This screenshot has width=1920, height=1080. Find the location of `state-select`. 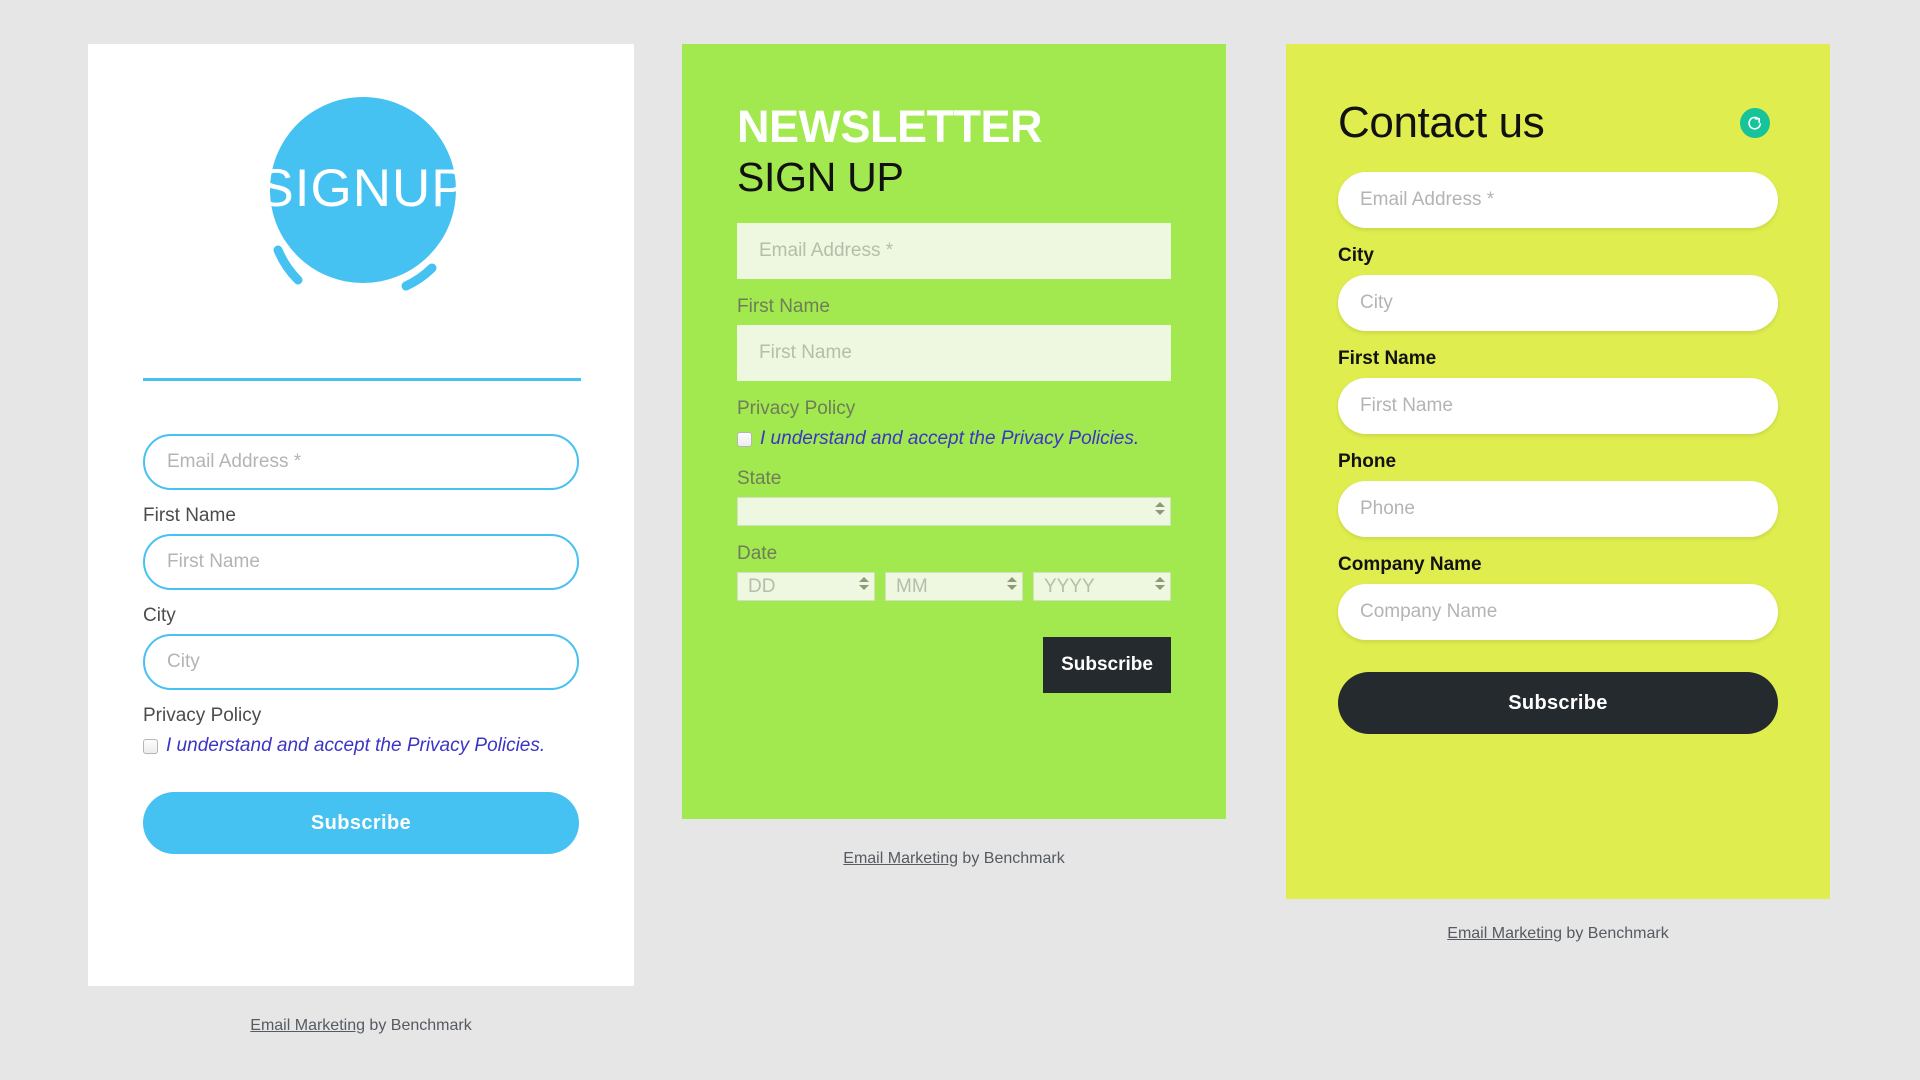

state-select is located at coordinates (954, 511).